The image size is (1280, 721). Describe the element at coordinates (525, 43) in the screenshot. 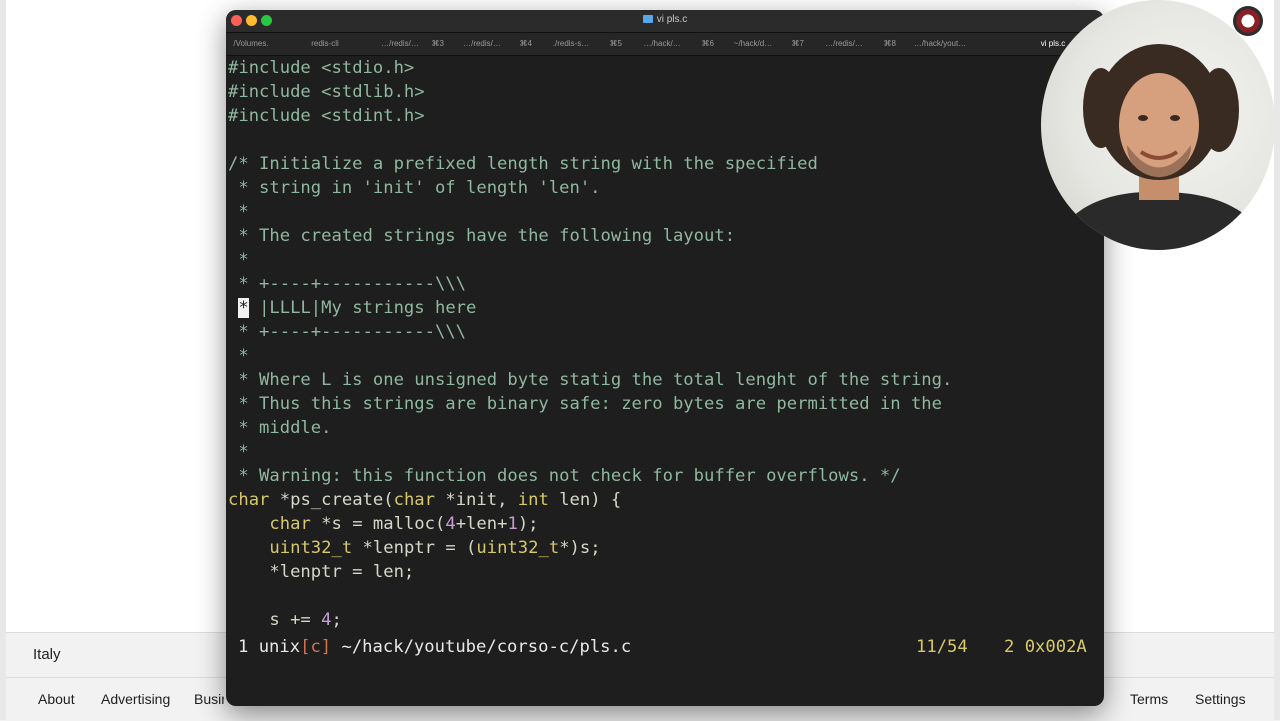

I see `tab-shortcut: ⌘4` at that location.